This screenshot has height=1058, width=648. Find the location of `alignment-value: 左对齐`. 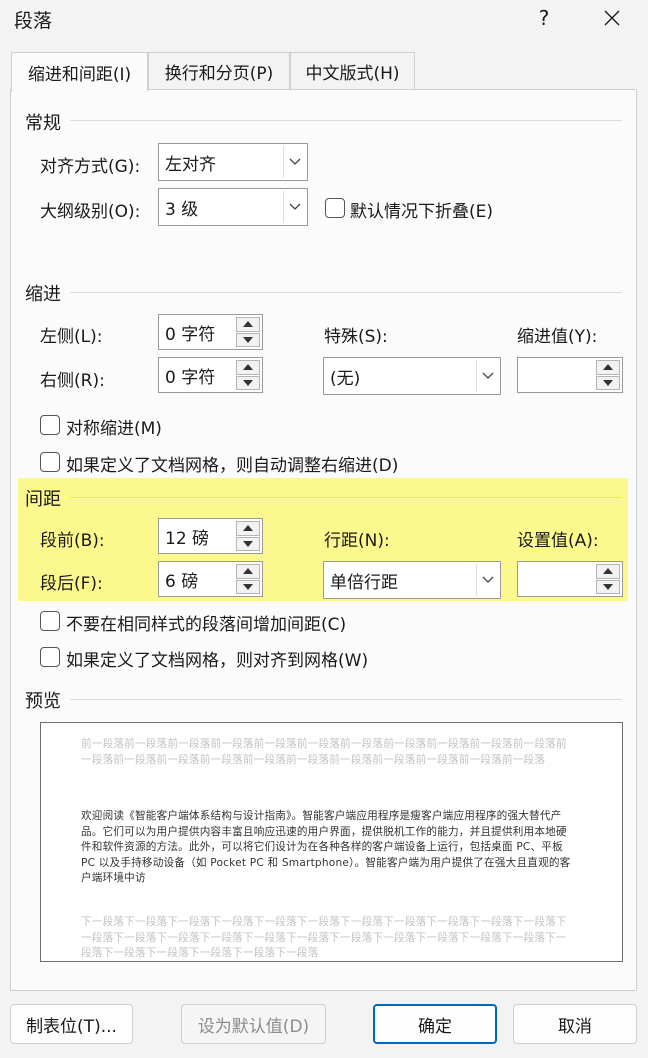

alignment-value: 左对齐 is located at coordinates (190, 164).